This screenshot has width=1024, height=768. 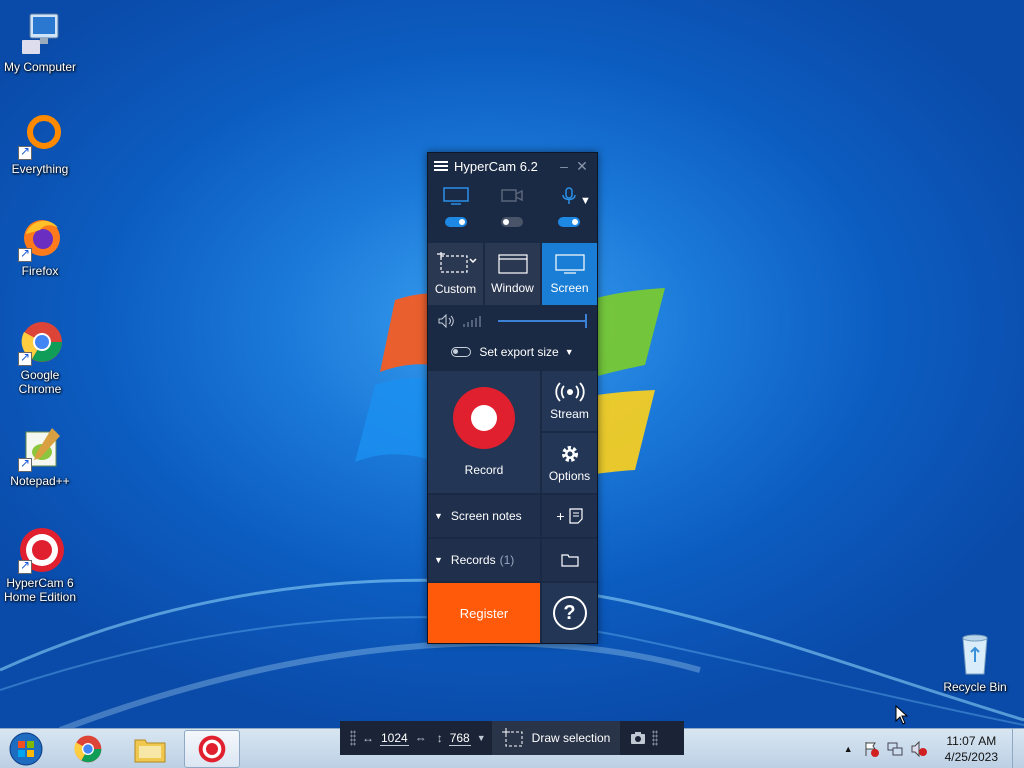 I want to click on options-button: Options, so click(x=569, y=463).